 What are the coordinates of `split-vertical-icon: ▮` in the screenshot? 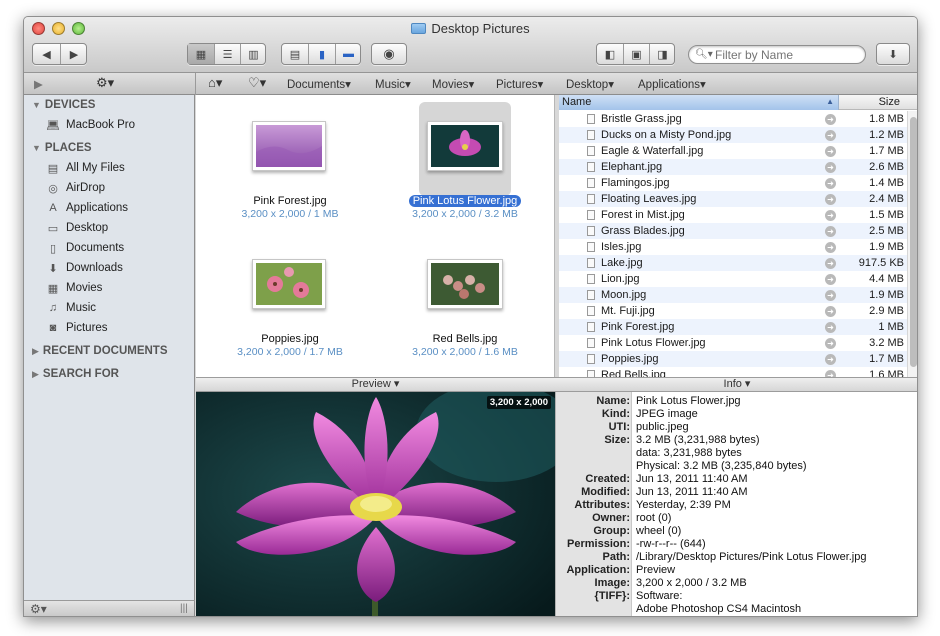 It's located at (322, 54).